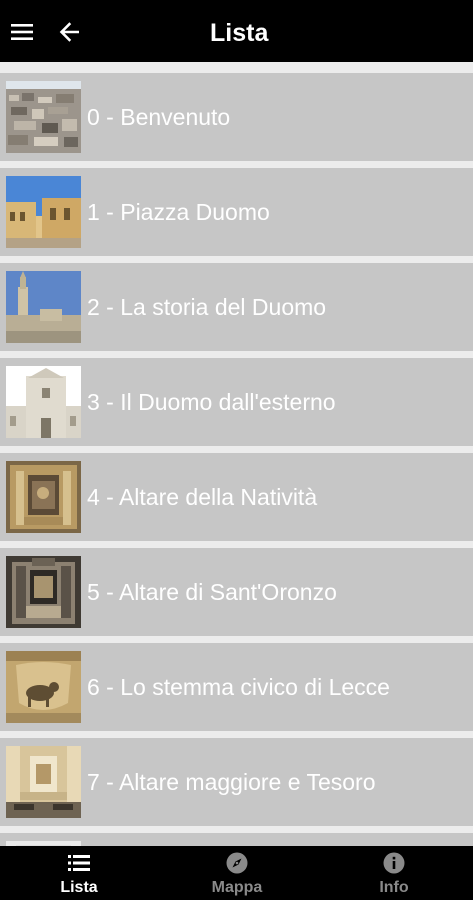  I want to click on tab-label: Lista, so click(79, 887).